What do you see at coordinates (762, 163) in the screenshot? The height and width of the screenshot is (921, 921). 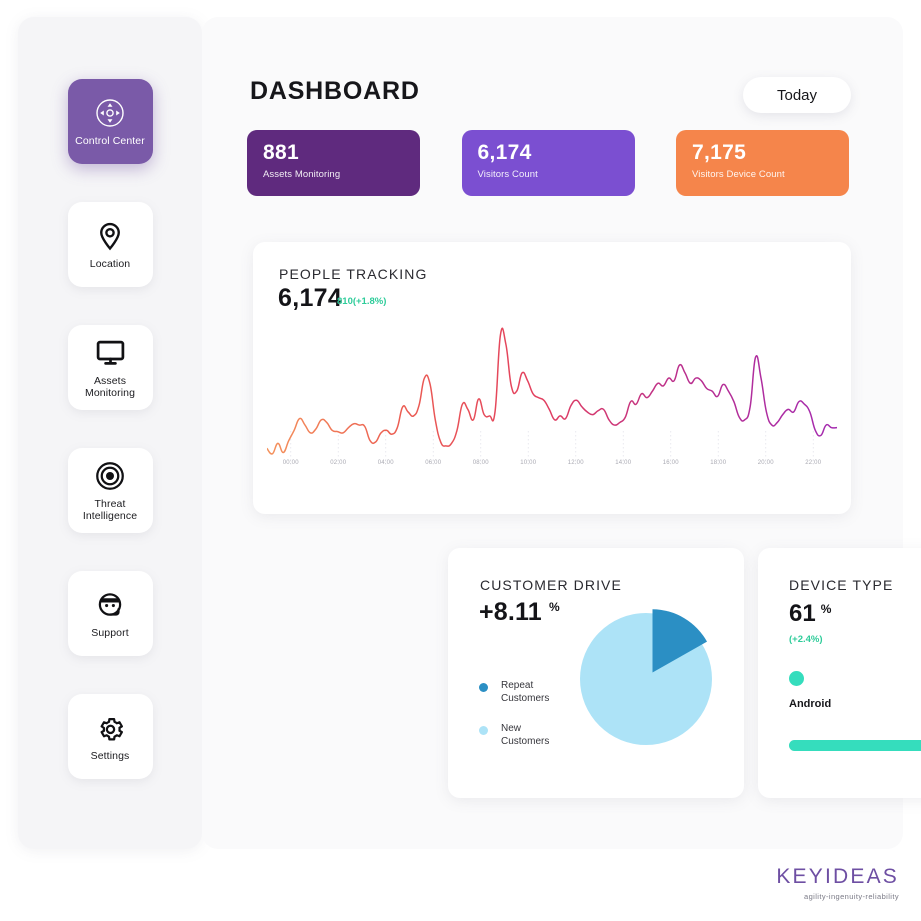 I see `kpi-card-visitors-device-count: 7,175 Visitors Device Count` at bounding box center [762, 163].